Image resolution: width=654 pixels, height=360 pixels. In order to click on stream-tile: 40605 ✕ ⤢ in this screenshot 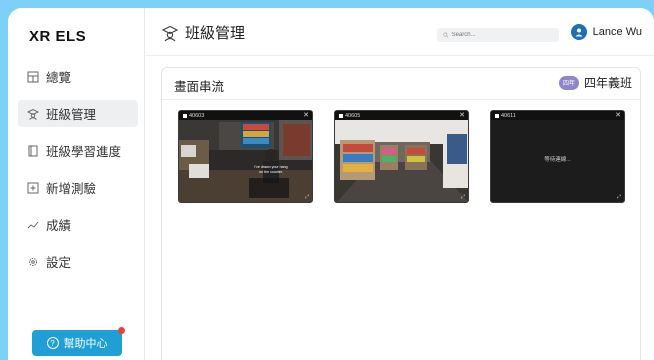, I will do `click(401, 156)`.